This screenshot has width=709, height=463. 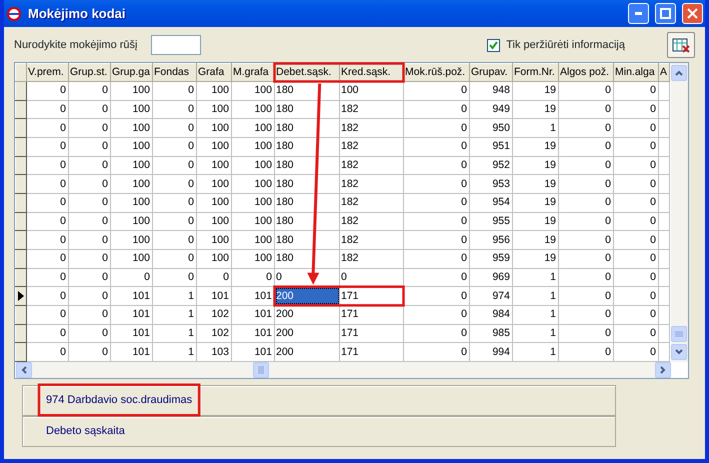 What do you see at coordinates (85, 431) in the screenshot?
I see `info-text: Debeto sąskaita` at bounding box center [85, 431].